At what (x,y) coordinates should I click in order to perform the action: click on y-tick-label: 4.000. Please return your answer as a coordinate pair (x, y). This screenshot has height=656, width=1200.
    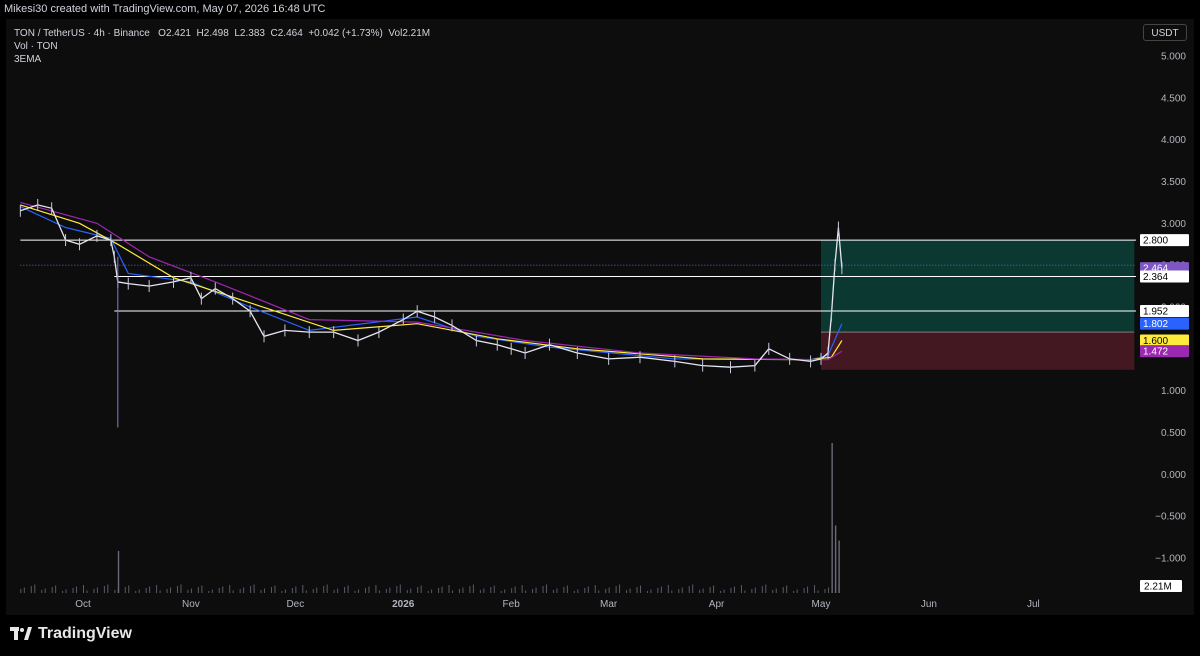
    Looking at the image, I should click on (1173, 140).